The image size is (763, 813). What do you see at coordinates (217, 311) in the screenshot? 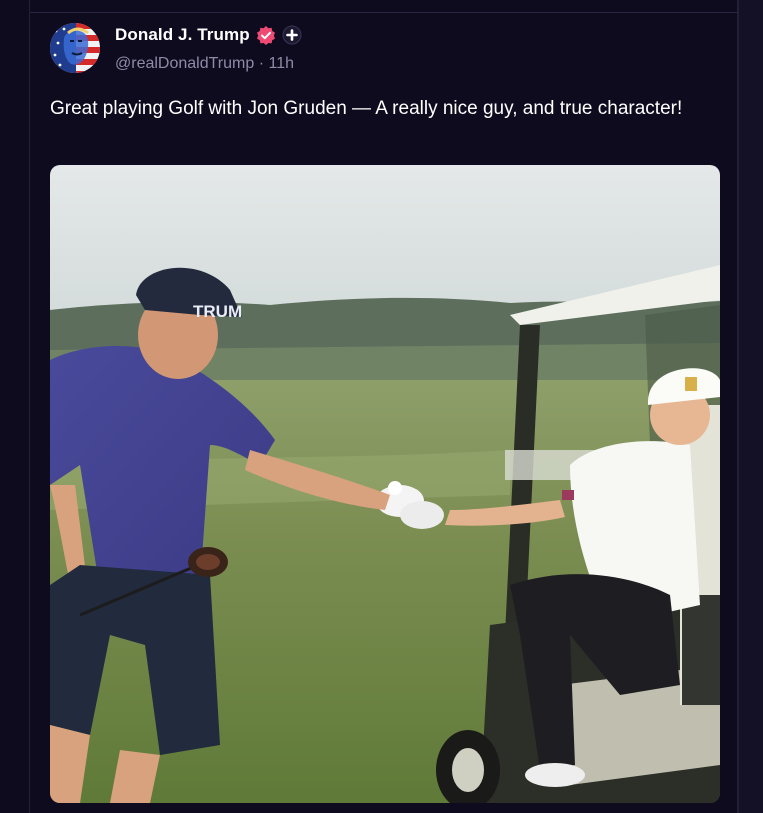
I see `hat-text: TRUM` at bounding box center [217, 311].